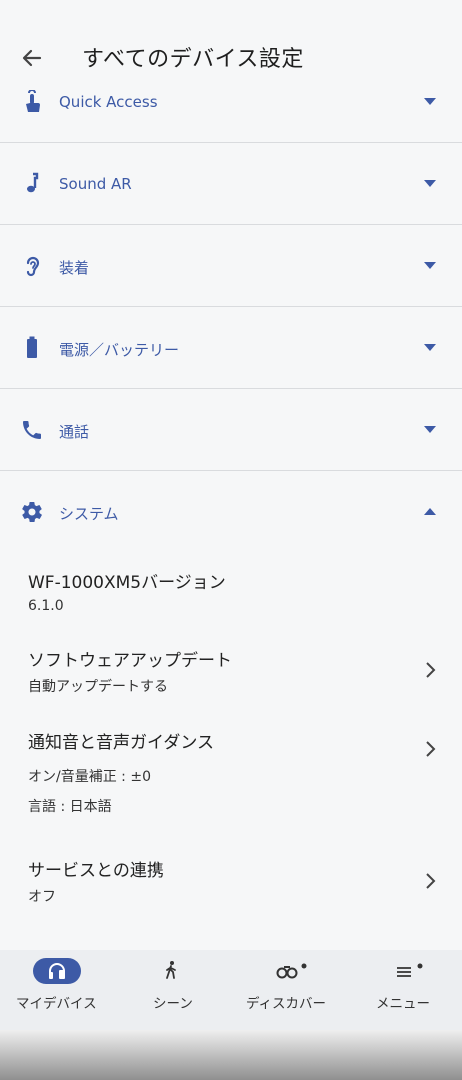  What do you see at coordinates (42, 897) in the screenshot?
I see `item-value: オフ` at bounding box center [42, 897].